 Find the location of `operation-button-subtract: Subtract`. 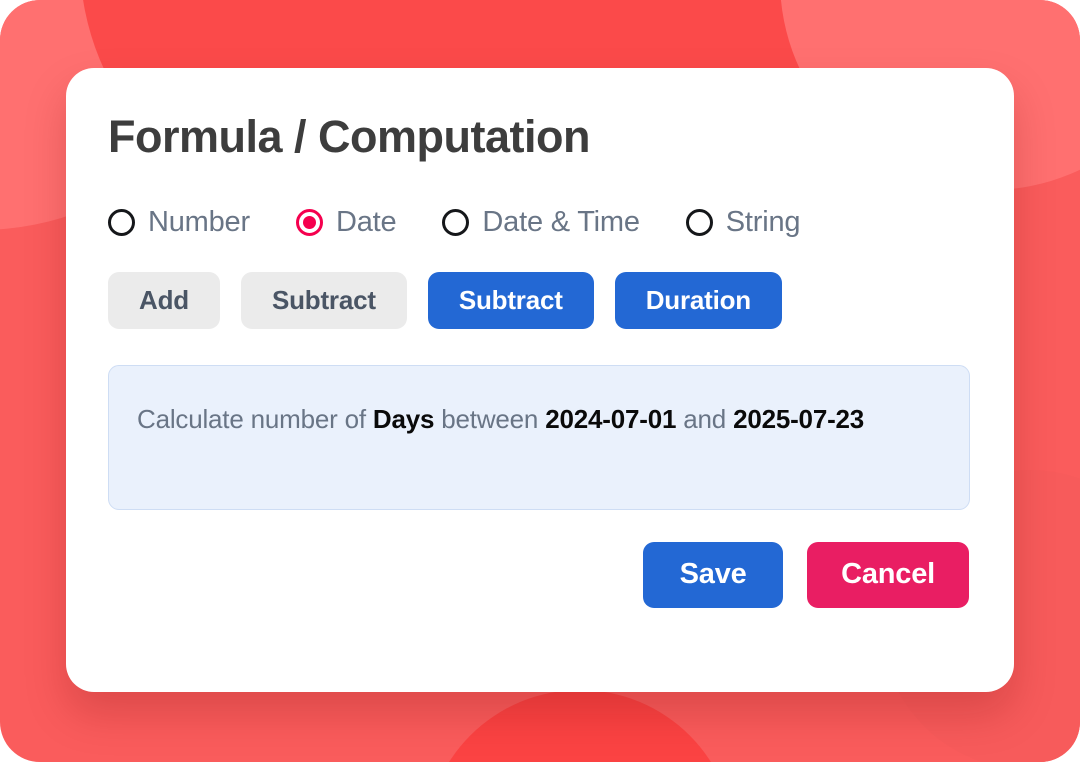

operation-button-subtract: Subtract is located at coordinates (323, 300).